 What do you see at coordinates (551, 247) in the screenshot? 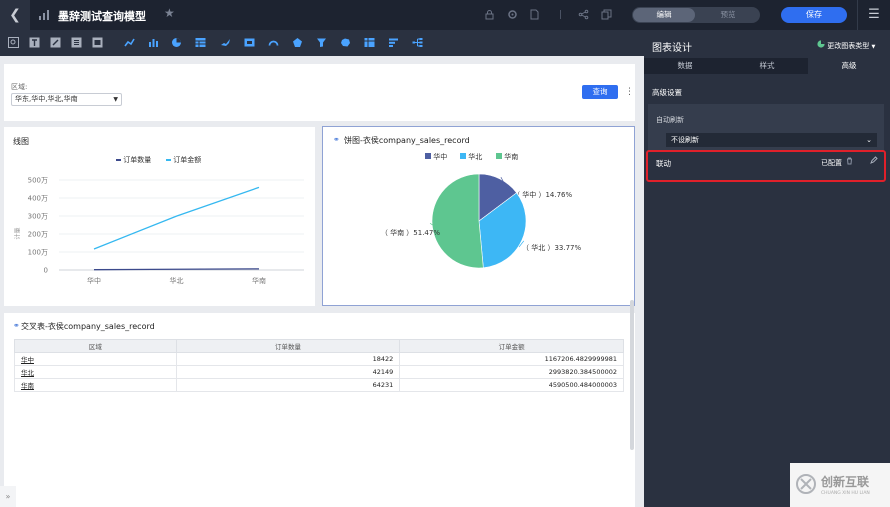
I see `pie-data-label: （ 华北 ）33.77%` at bounding box center [551, 247].